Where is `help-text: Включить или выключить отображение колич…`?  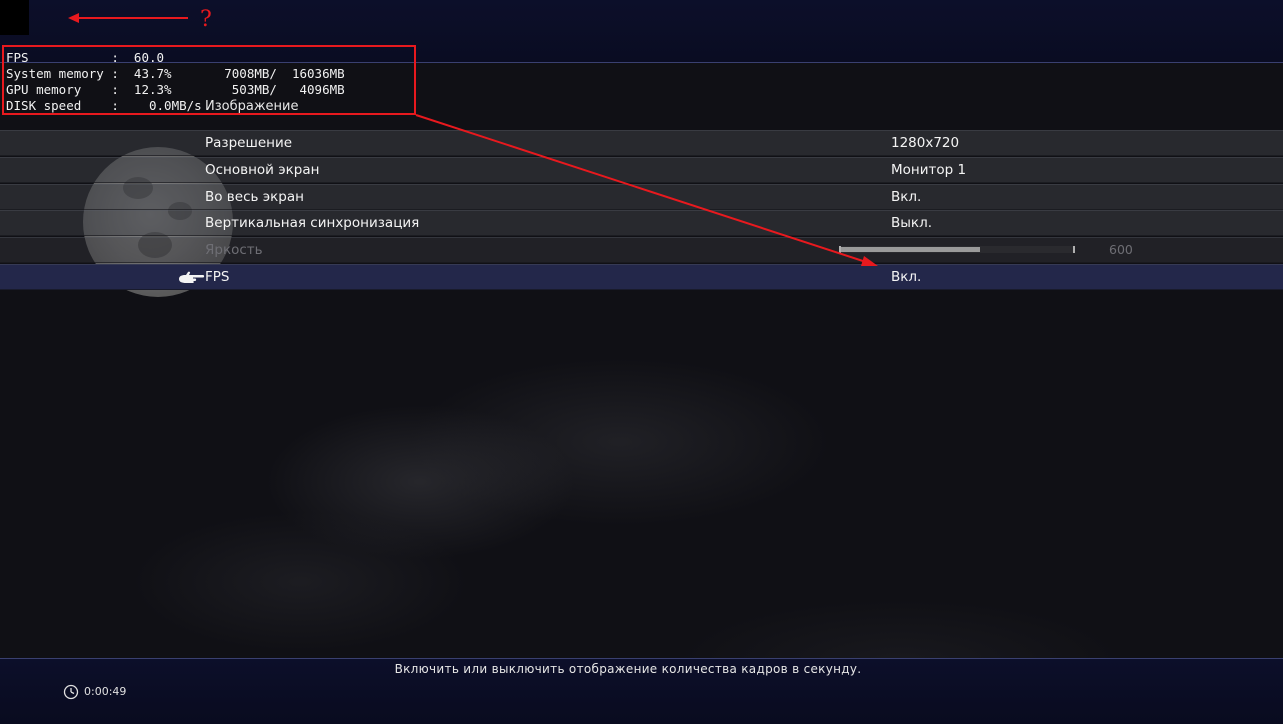
help-text: Включить или выключить отображение колич… is located at coordinates (628, 669).